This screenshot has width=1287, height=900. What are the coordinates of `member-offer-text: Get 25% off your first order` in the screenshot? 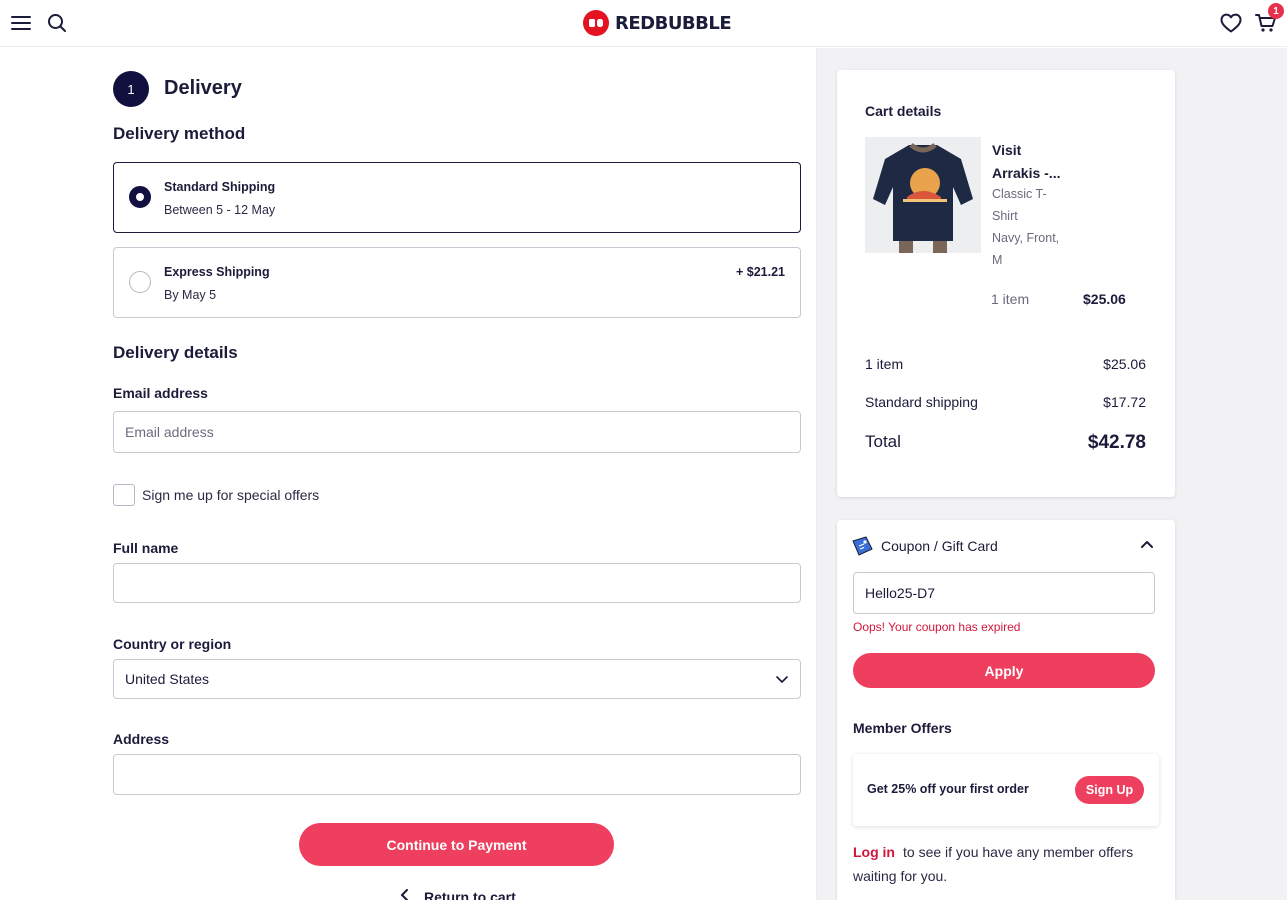 It's located at (948, 789).